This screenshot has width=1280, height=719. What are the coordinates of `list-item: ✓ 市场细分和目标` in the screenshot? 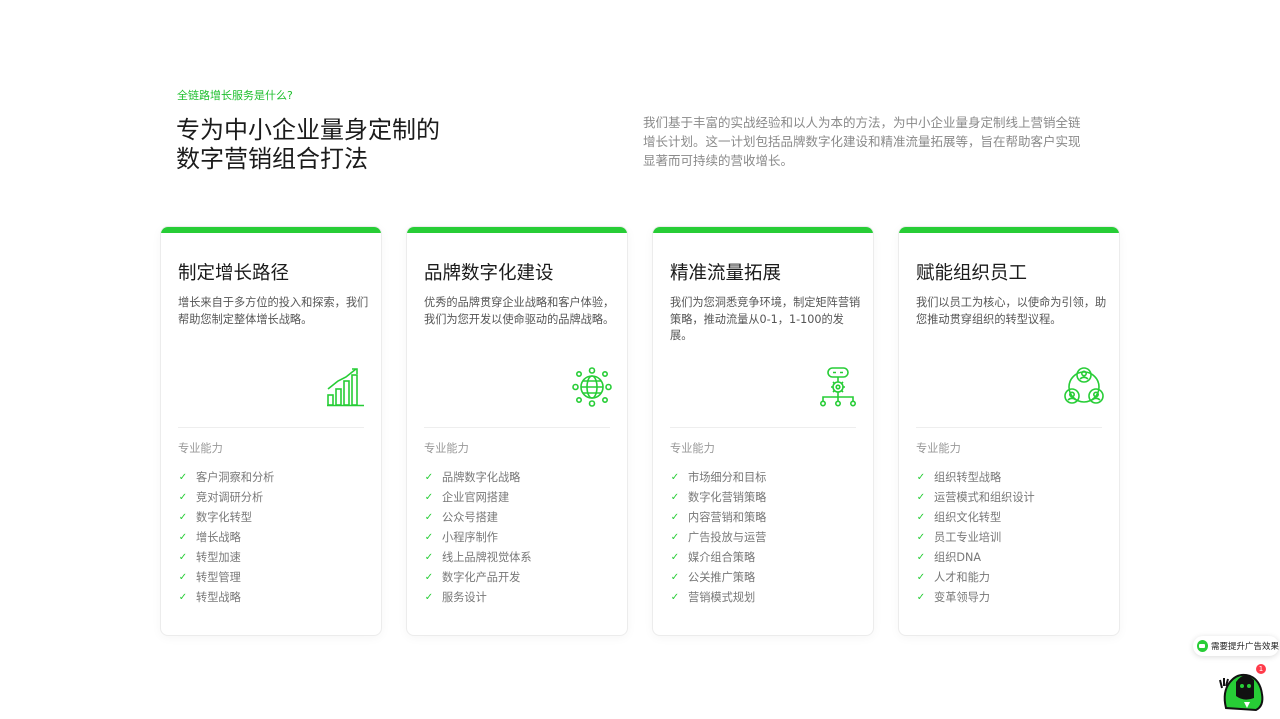 It's located at (718, 478).